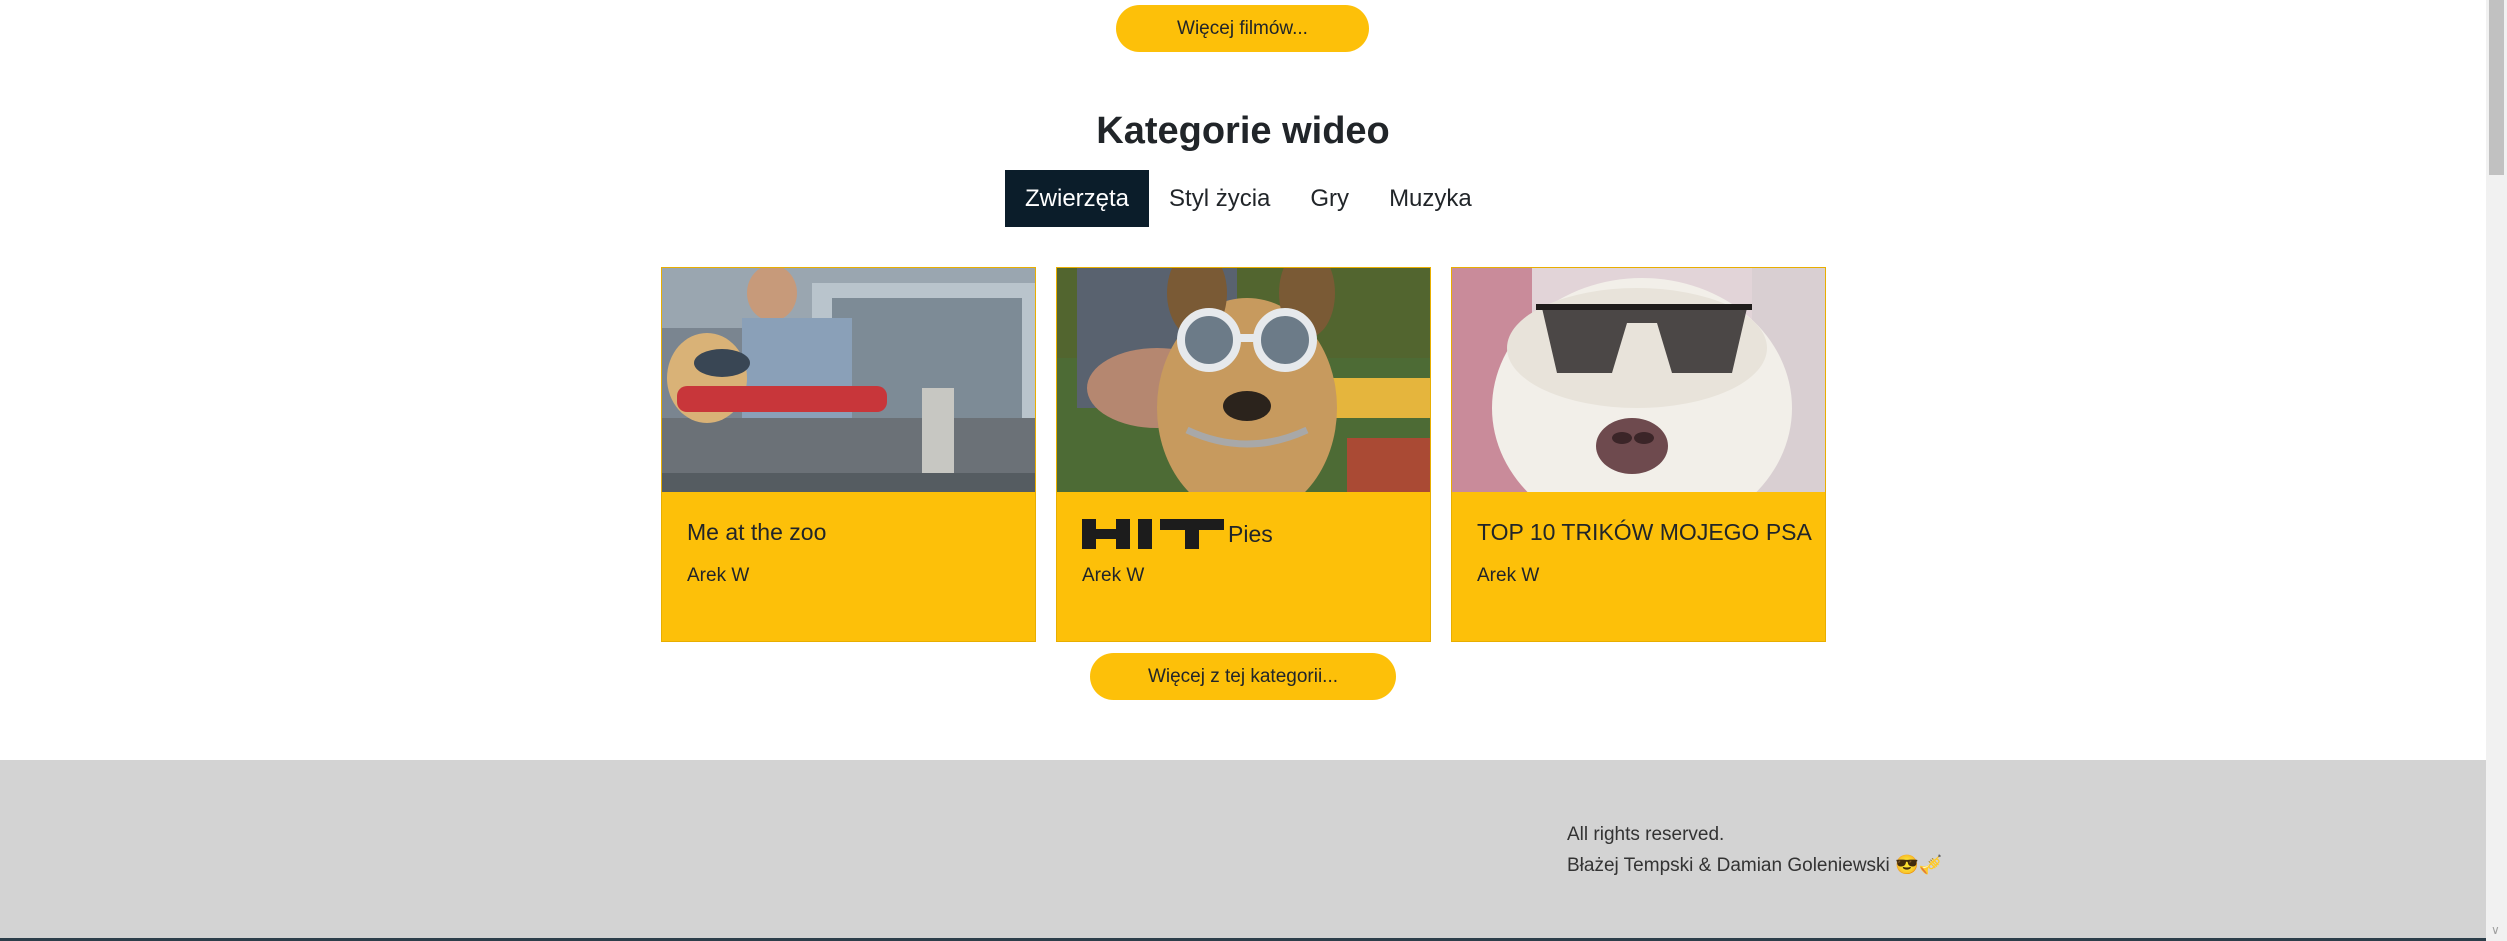 The height and width of the screenshot is (941, 2507). What do you see at coordinates (2495, 930) in the screenshot?
I see `scroll-down-icon: ∨` at bounding box center [2495, 930].